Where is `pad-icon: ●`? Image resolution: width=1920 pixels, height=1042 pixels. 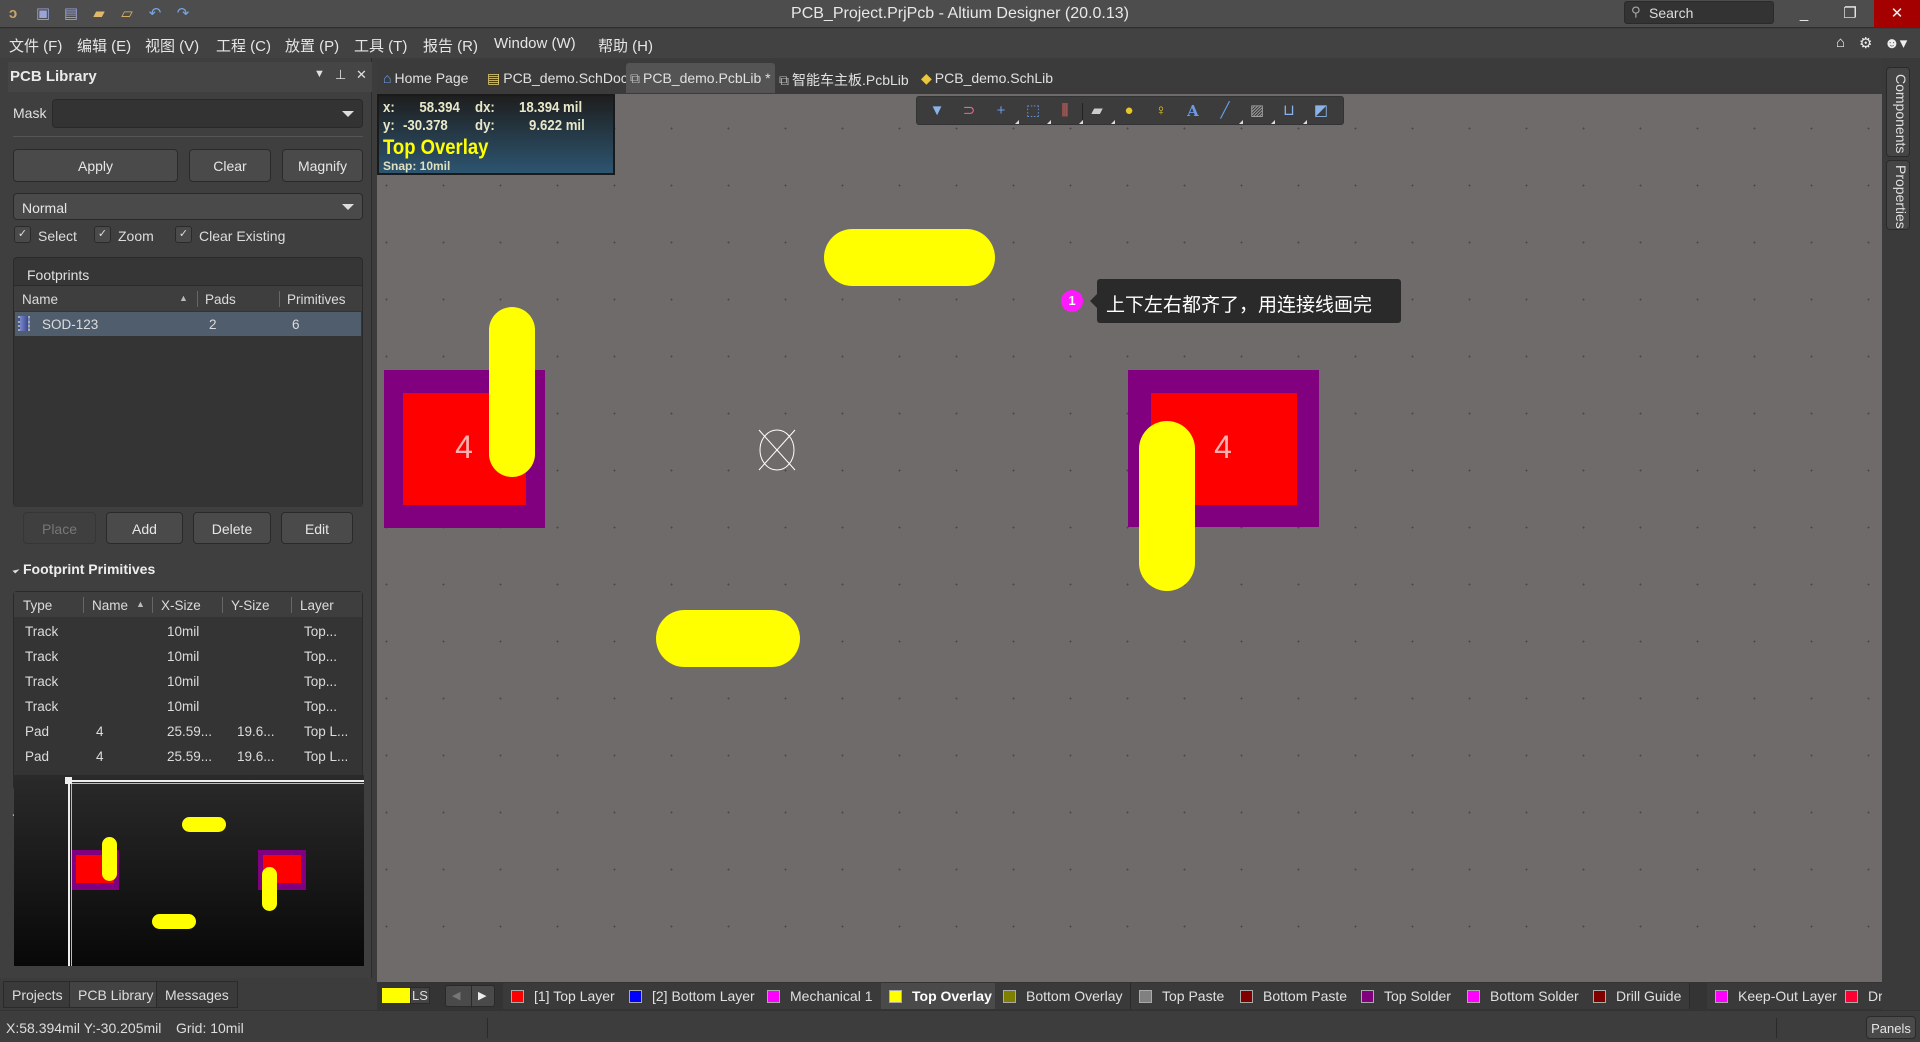 pad-icon: ● is located at coordinates (1129, 111).